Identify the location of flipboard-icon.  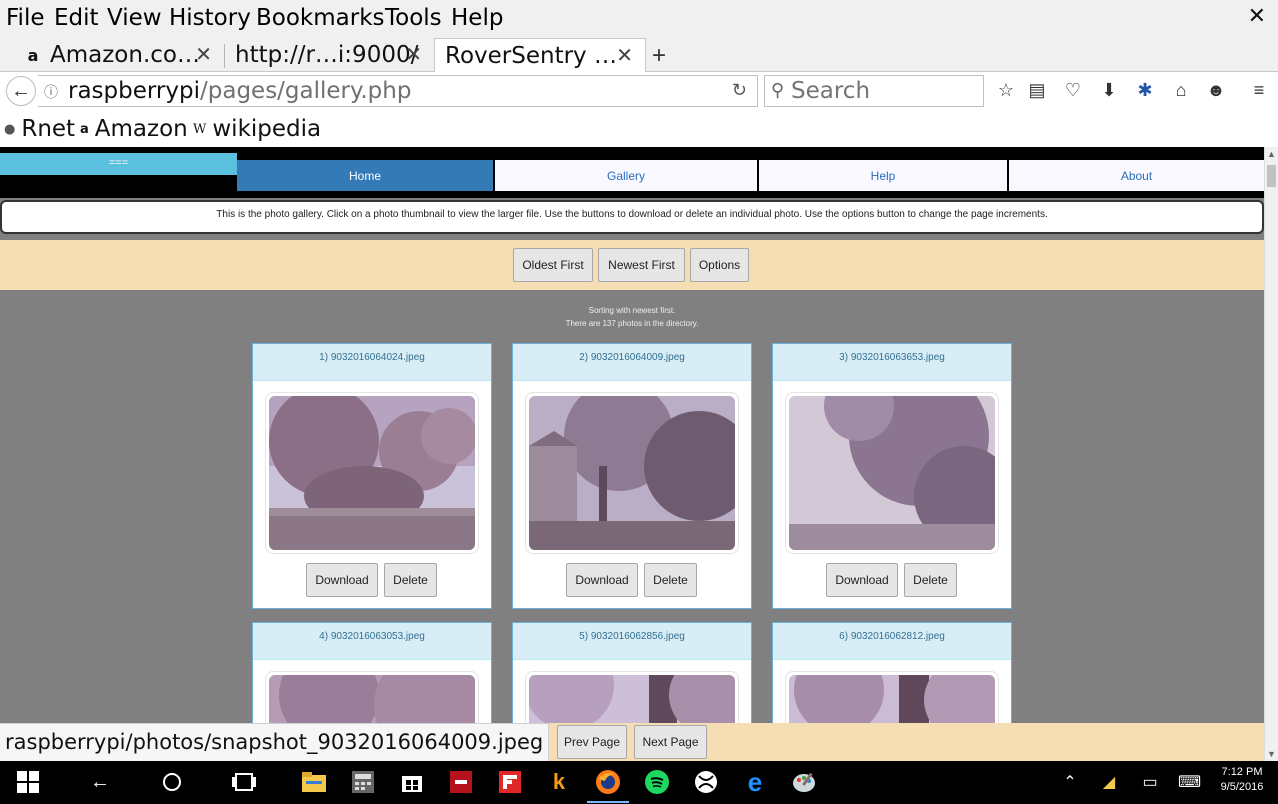
(510, 782).